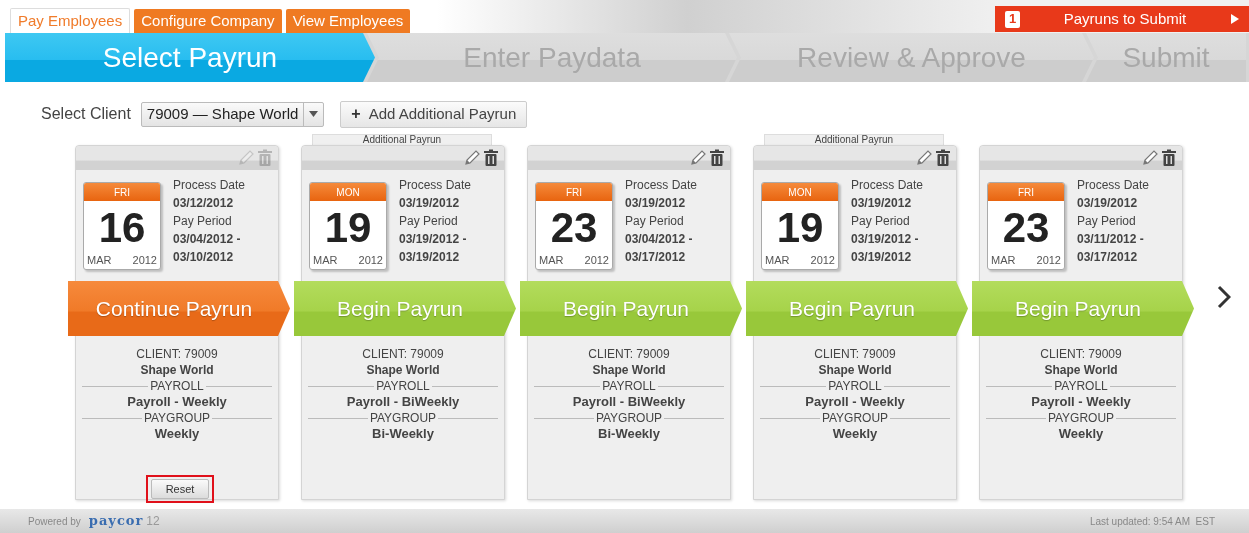  Describe the element at coordinates (314, 114) in the screenshot. I see `caret-icon` at that location.